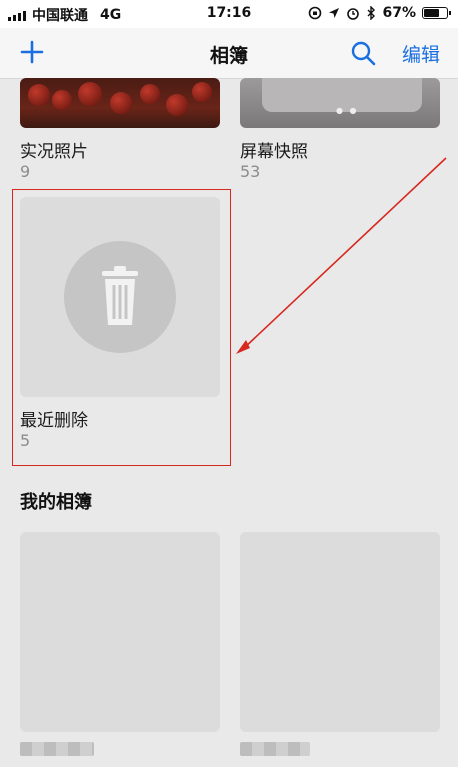  What do you see at coordinates (56, 502) in the screenshot?
I see `section-title-my-albums: 我的相簿` at bounding box center [56, 502].